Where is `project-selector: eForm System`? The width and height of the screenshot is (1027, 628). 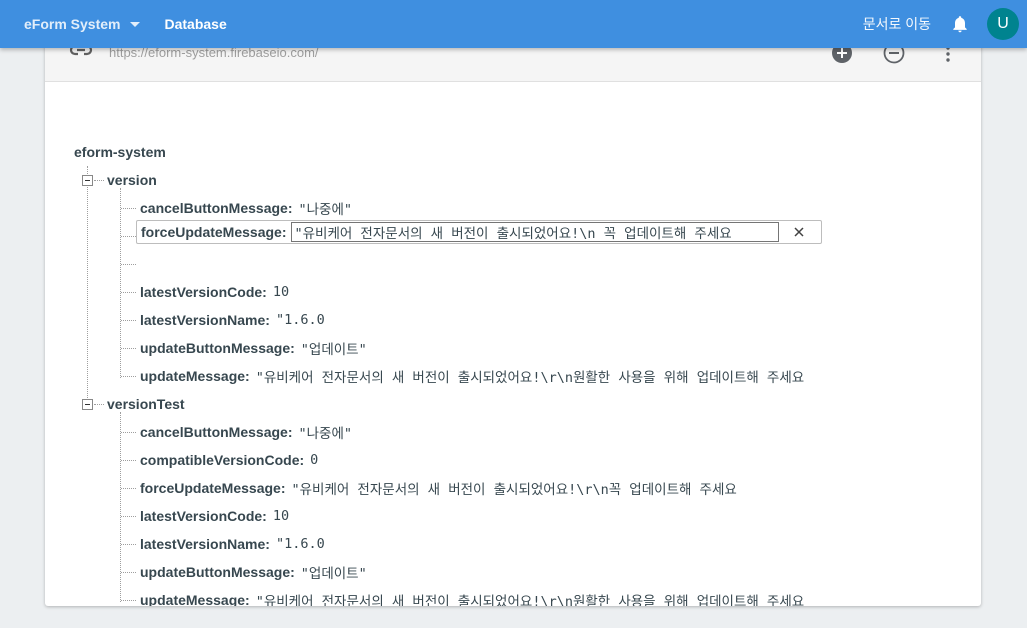 project-selector: eForm System is located at coordinates (82, 24).